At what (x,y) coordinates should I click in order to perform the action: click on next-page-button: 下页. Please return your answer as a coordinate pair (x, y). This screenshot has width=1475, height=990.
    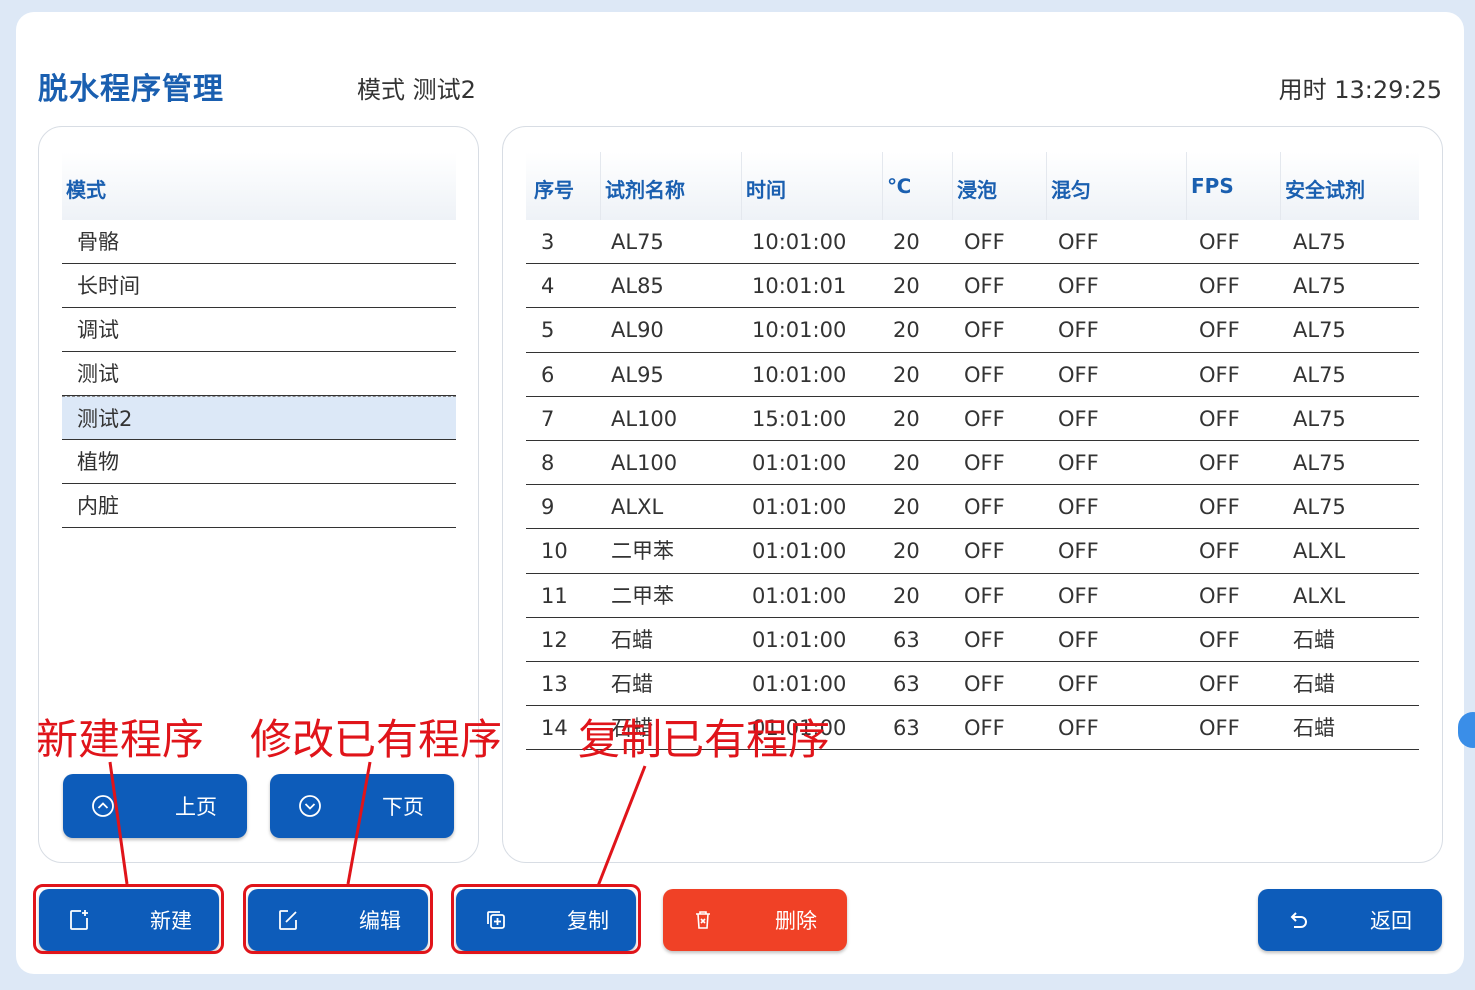
    Looking at the image, I should click on (362, 806).